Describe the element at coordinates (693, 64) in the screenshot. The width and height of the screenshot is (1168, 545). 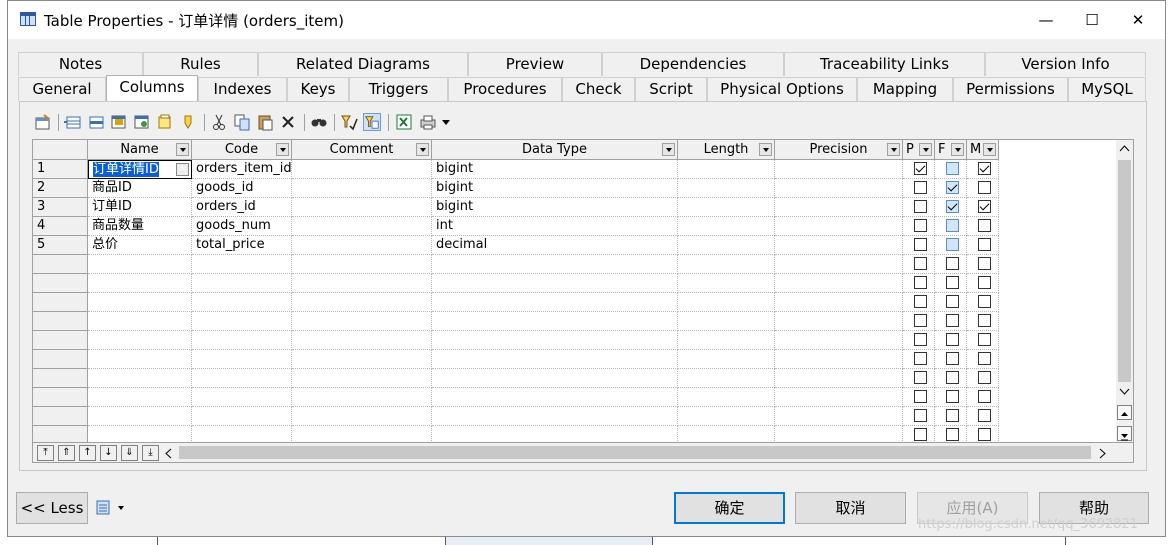
I see `tab-dependencies: Dependencies` at that location.